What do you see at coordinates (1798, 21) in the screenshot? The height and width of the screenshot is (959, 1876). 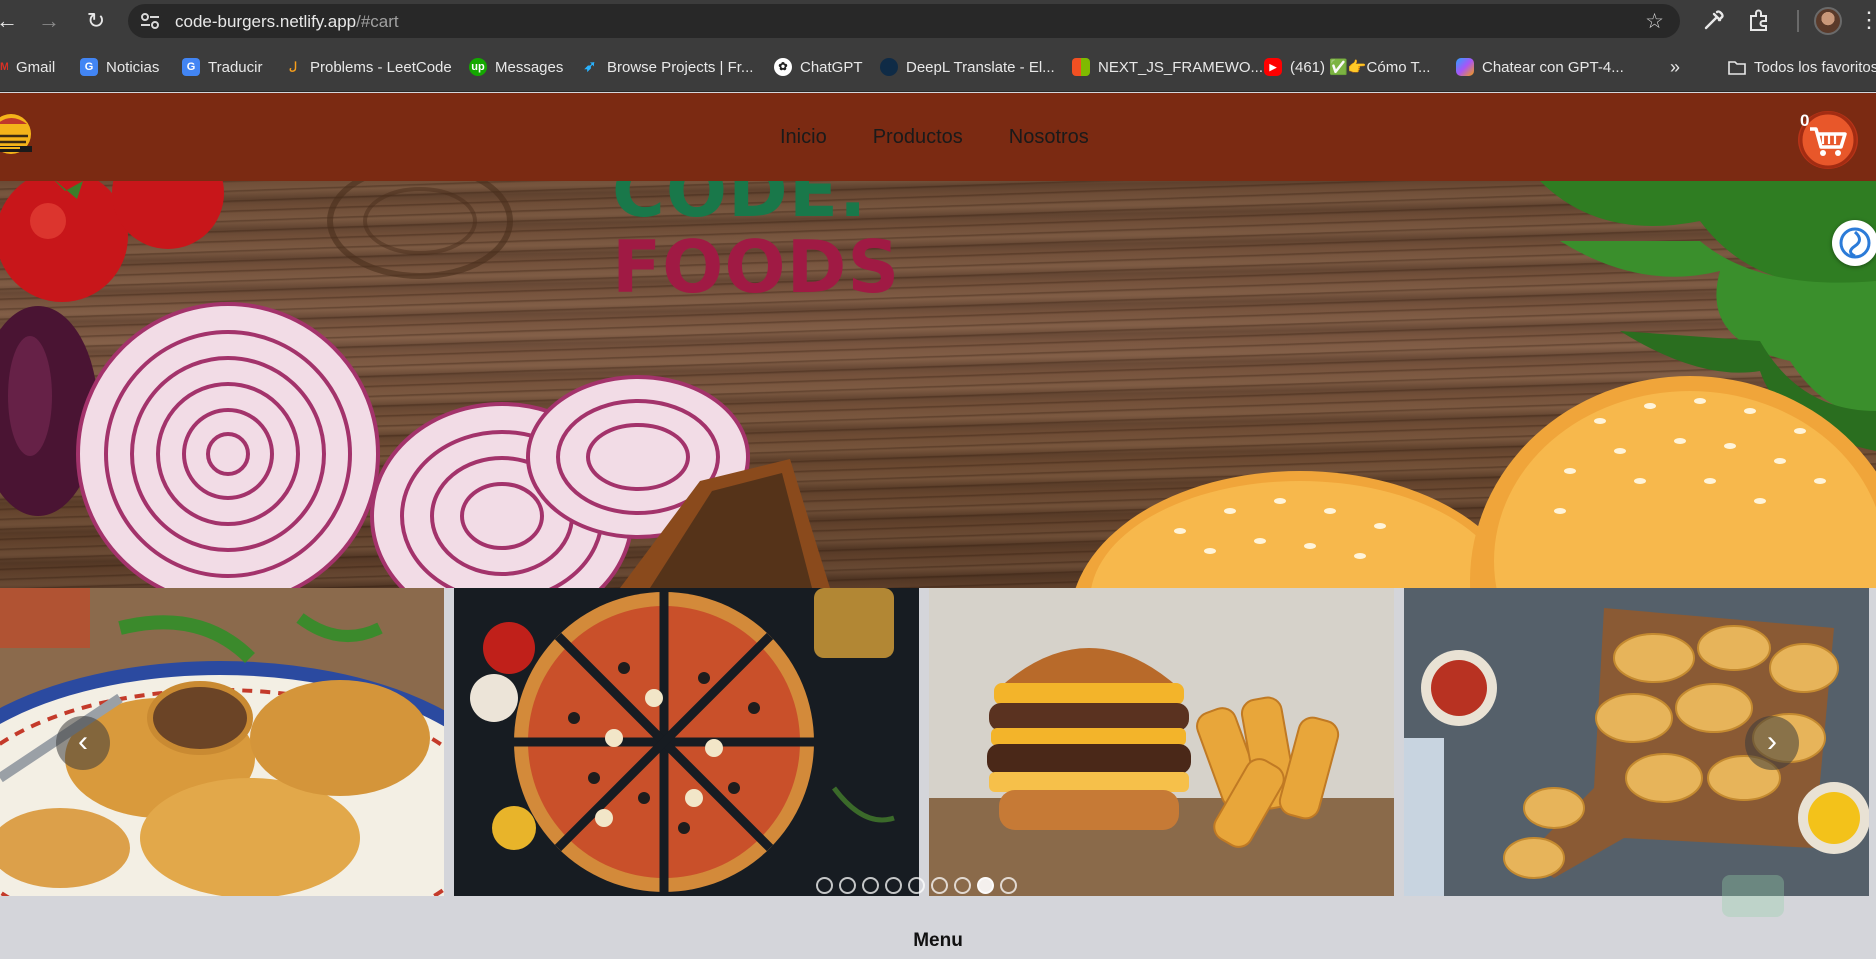 I see `toolbar-divider` at bounding box center [1798, 21].